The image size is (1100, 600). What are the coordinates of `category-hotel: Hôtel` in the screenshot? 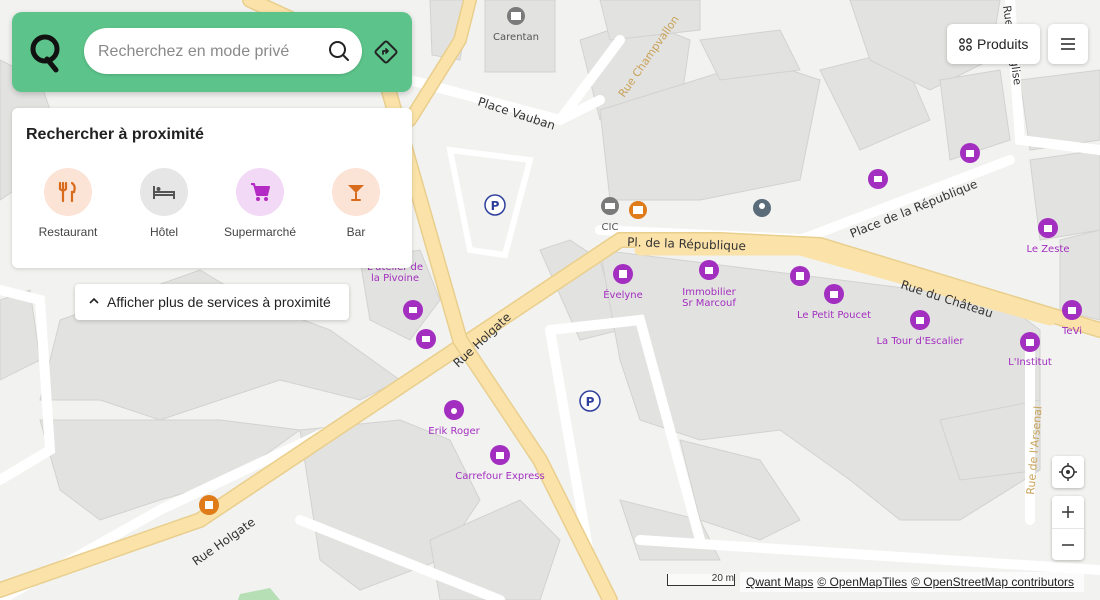 It's located at (164, 203).